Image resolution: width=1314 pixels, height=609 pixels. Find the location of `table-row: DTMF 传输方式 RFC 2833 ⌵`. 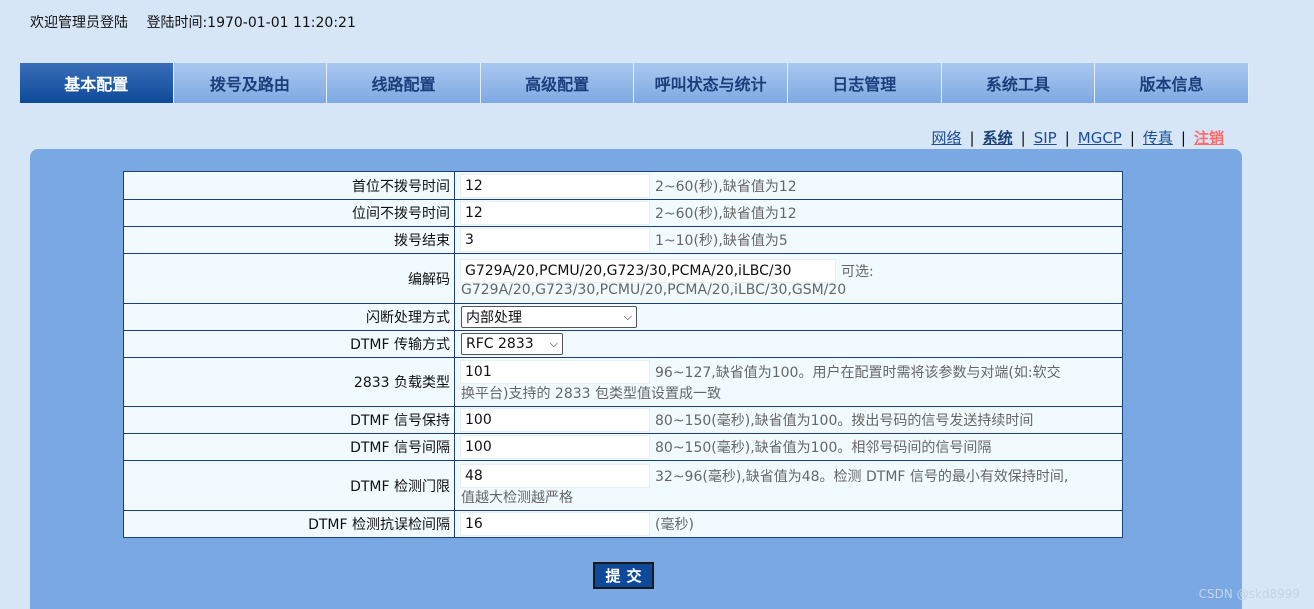

table-row: DTMF 传输方式 RFC 2833 ⌵ is located at coordinates (623, 344).